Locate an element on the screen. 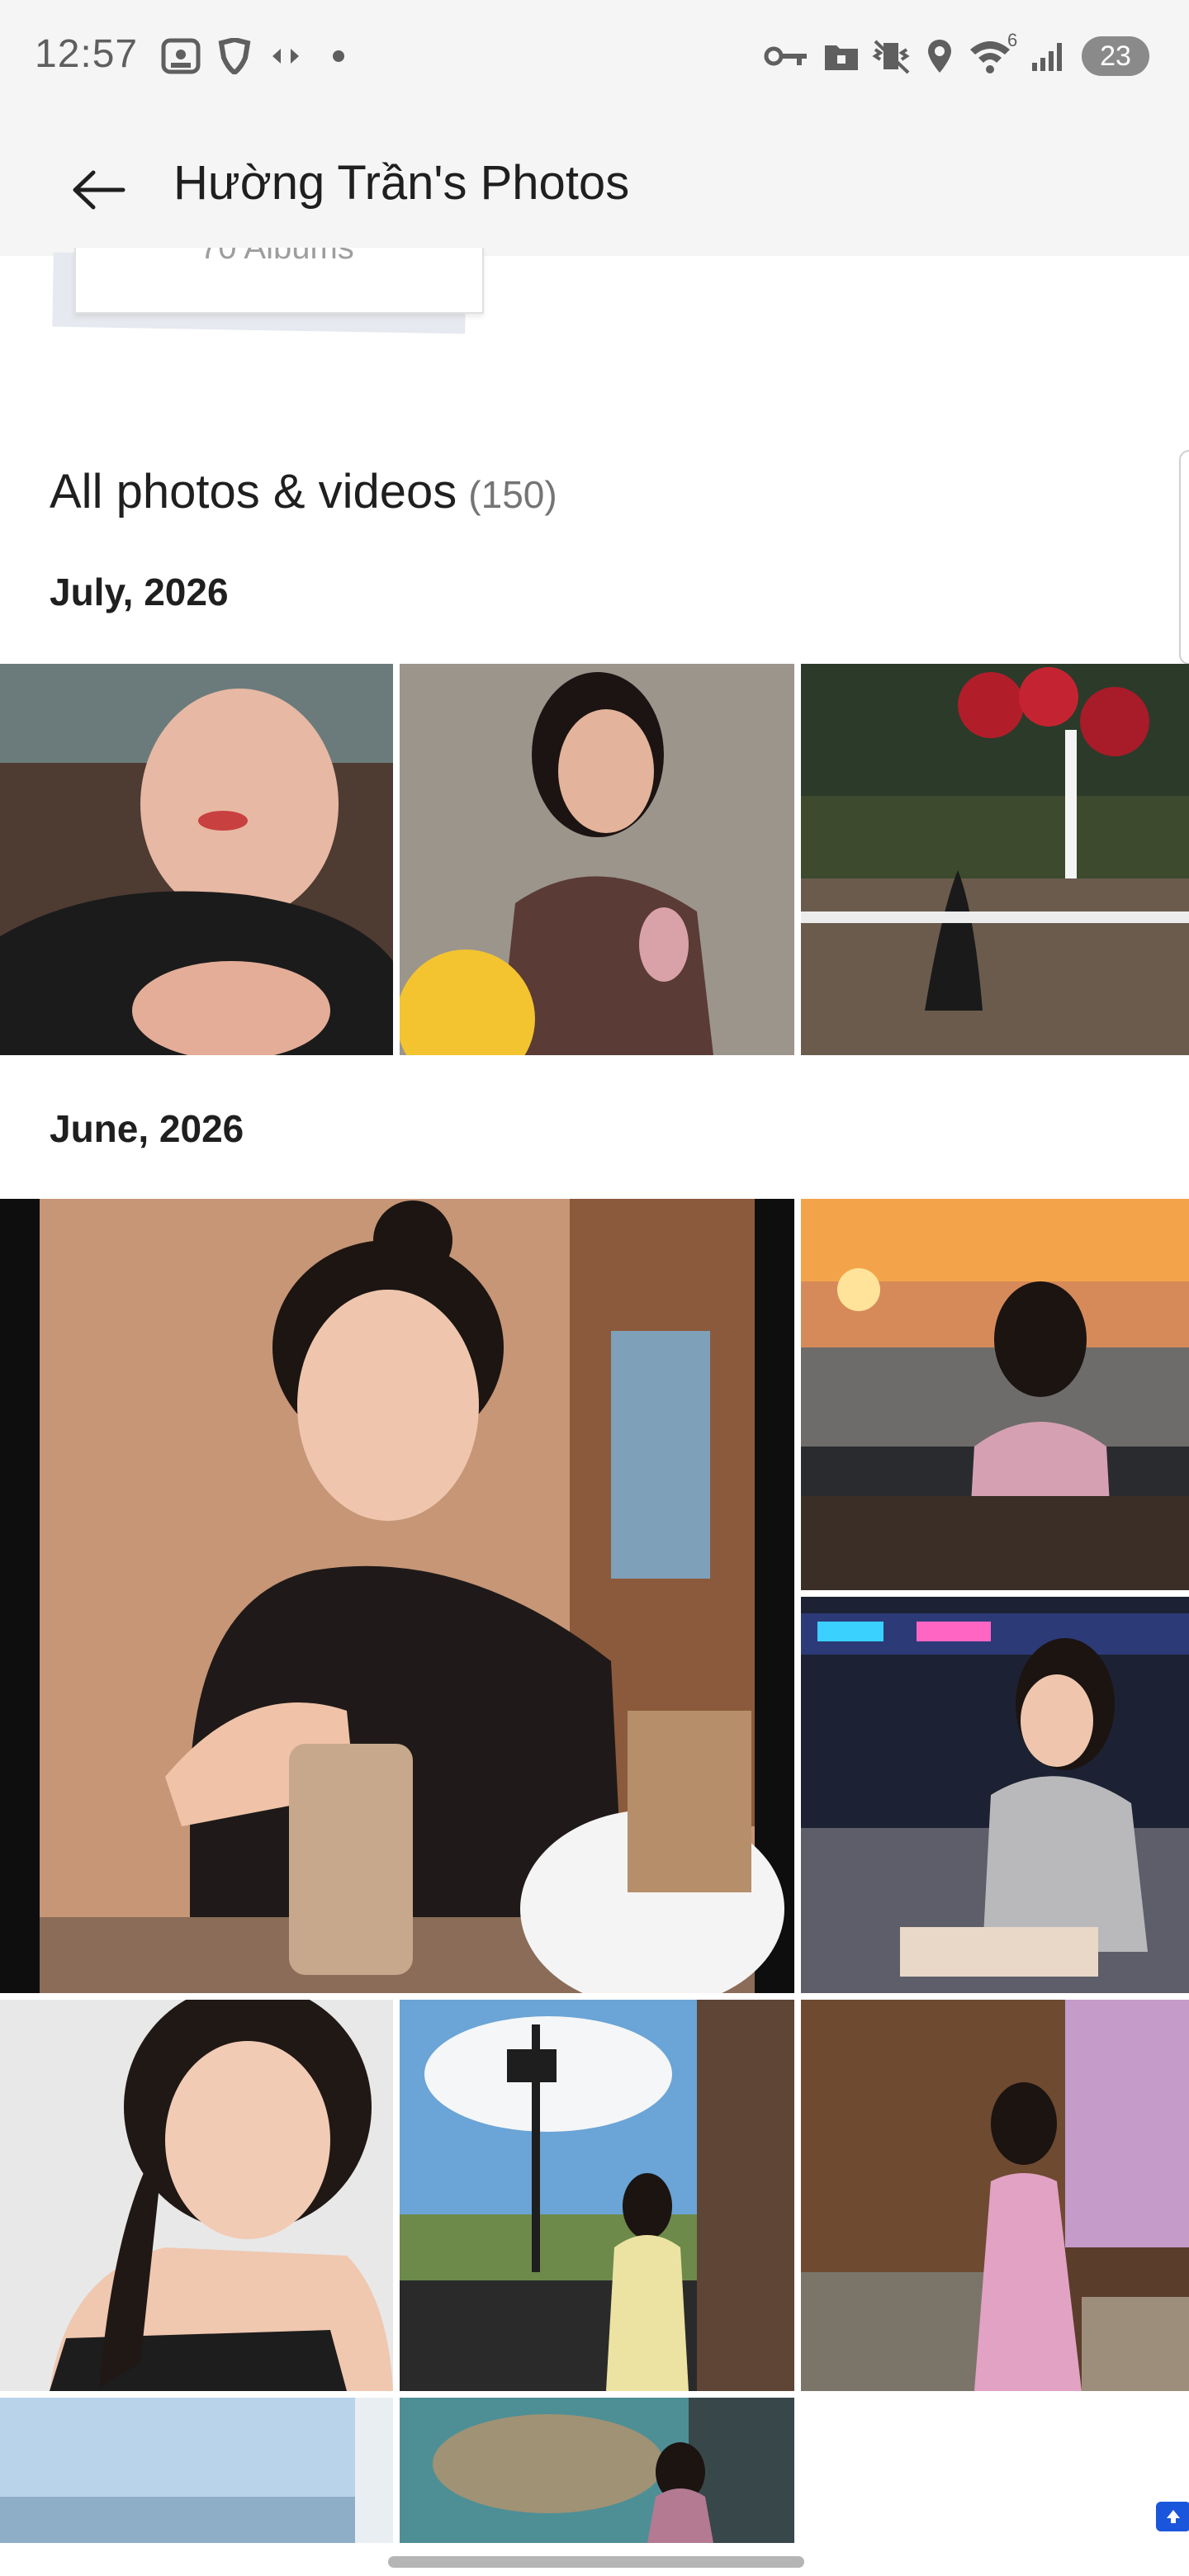 The width and height of the screenshot is (1189, 2576). section-title-text: All photos & videos is located at coordinates (253, 492).